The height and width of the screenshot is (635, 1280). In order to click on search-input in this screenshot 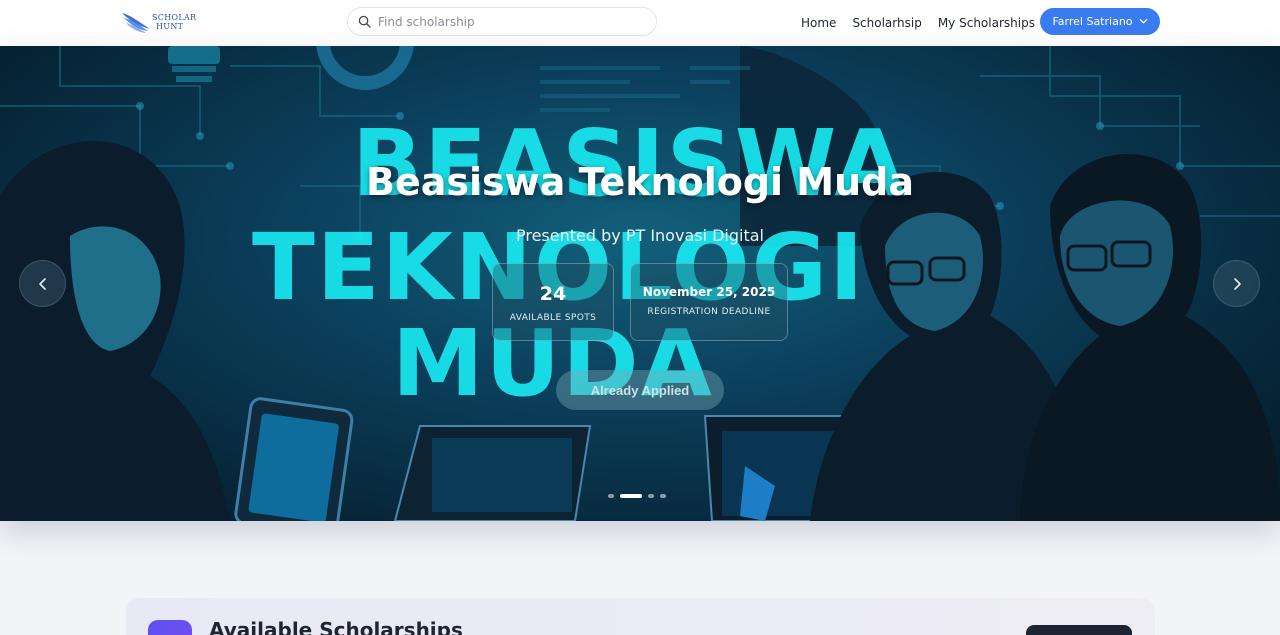, I will do `click(508, 21)`.